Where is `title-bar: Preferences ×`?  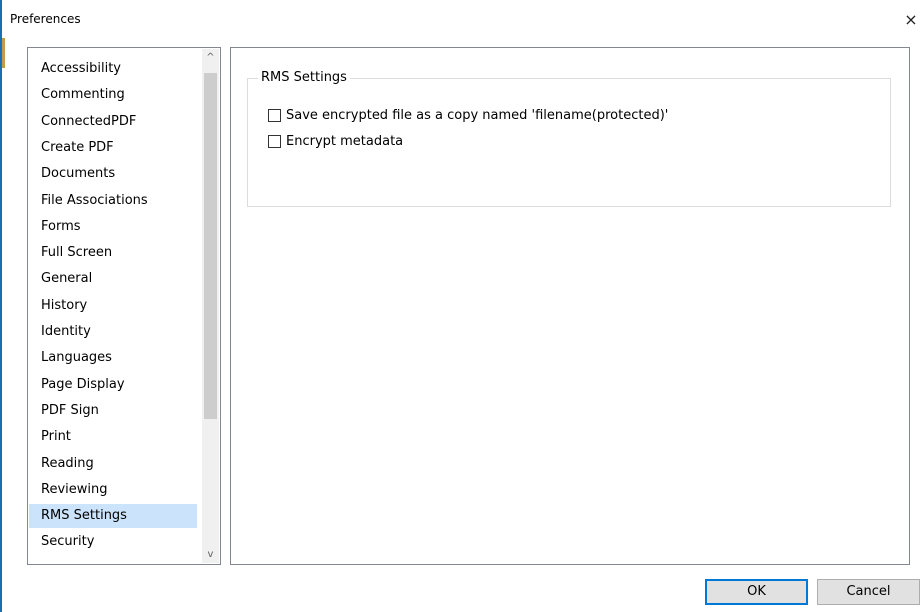
title-bar: Preferences × is located at coordinates (461, 19).